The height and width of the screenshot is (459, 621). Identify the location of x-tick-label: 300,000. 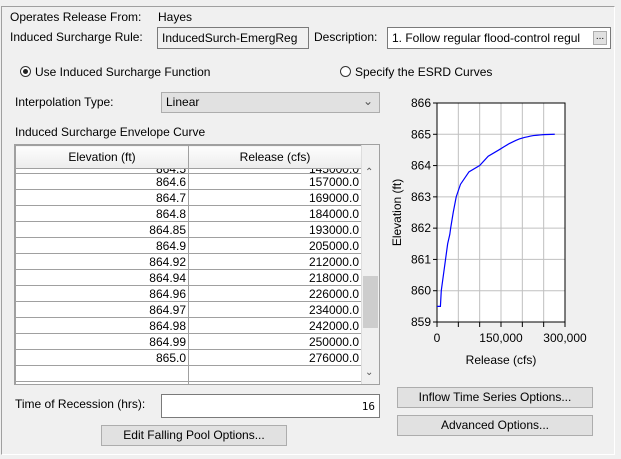
(565, 338).